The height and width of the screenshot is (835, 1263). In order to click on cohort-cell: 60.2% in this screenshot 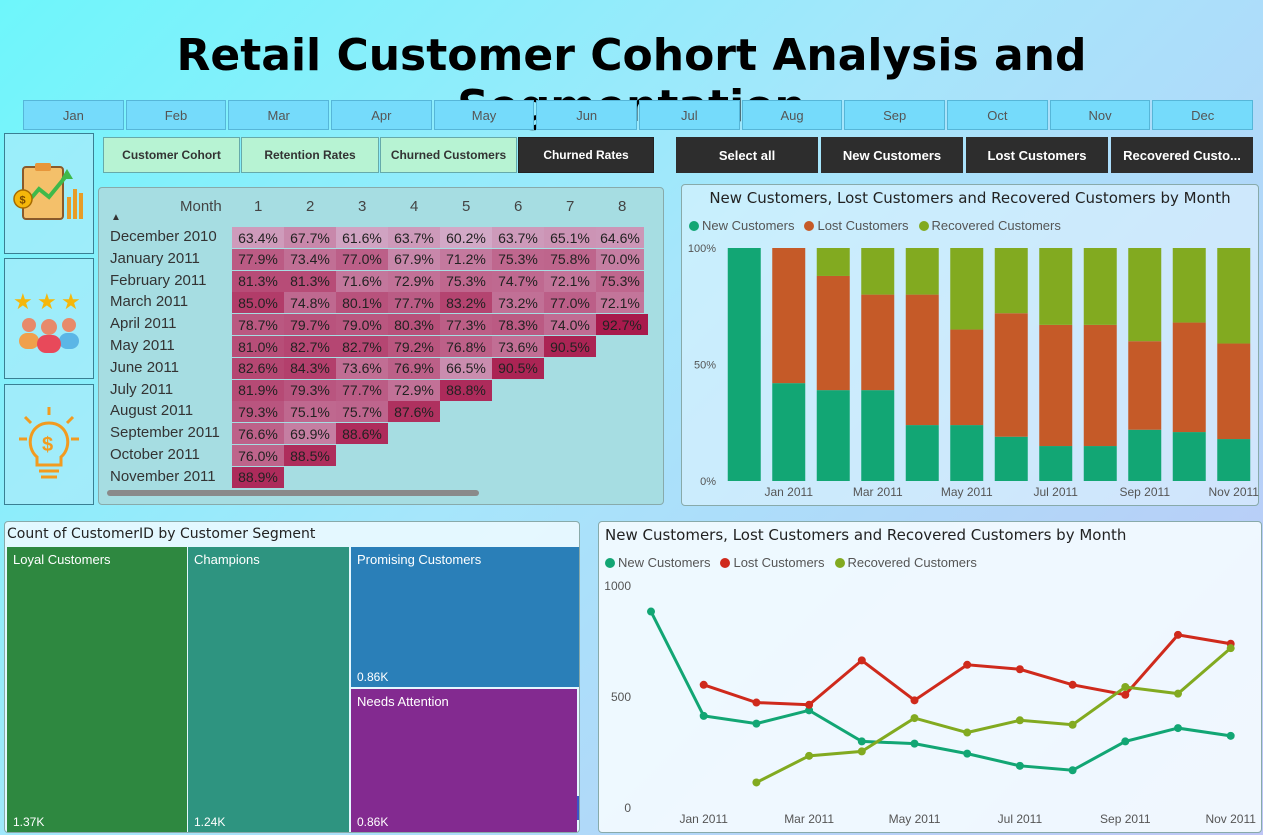, I will do `click(466, 237)`.